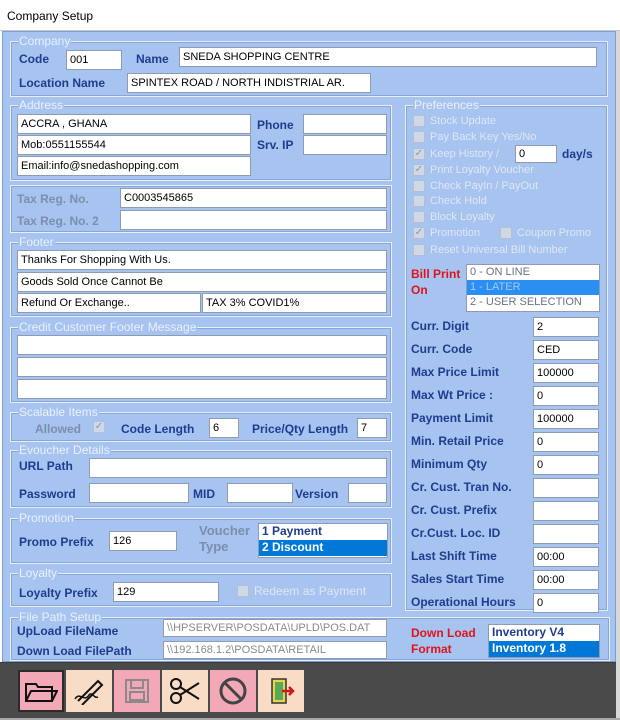 This screenshot has height=720, width=620. I want to click on days-label: day/s, so click(577, 154).